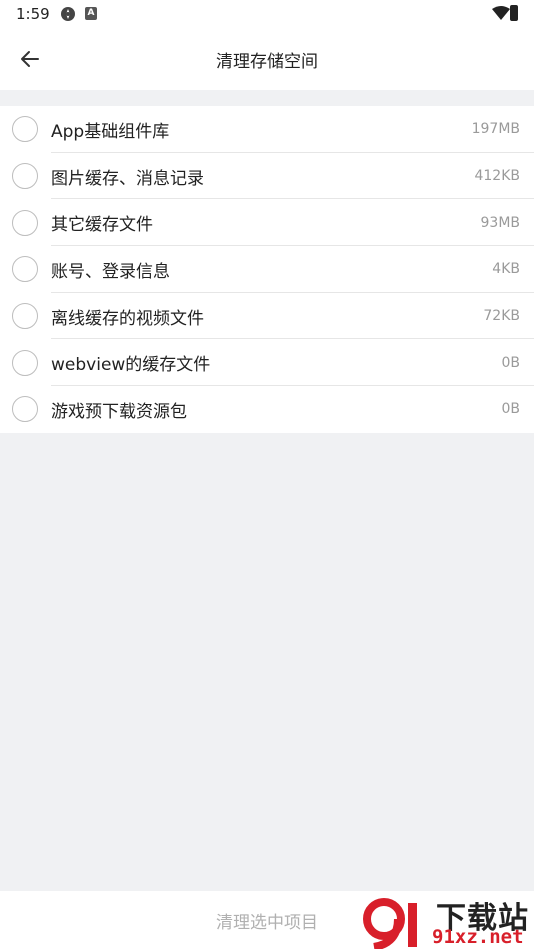  What do you see at coordinates (127, 318) in the screenshot?
I see `item-label: 离线缓存的视频文件` at bounding box center [127, 318].